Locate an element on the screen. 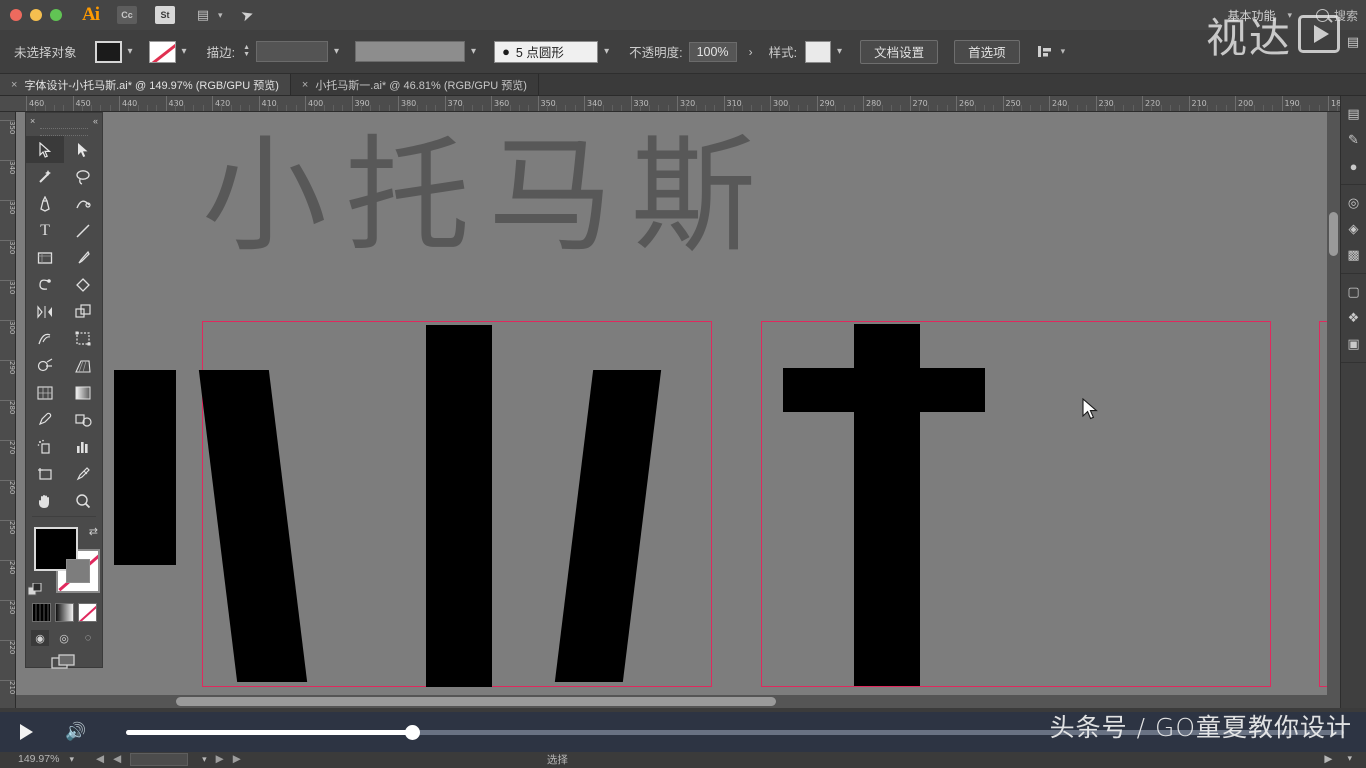  artboard-number-input is located at coordinates (159, 759).